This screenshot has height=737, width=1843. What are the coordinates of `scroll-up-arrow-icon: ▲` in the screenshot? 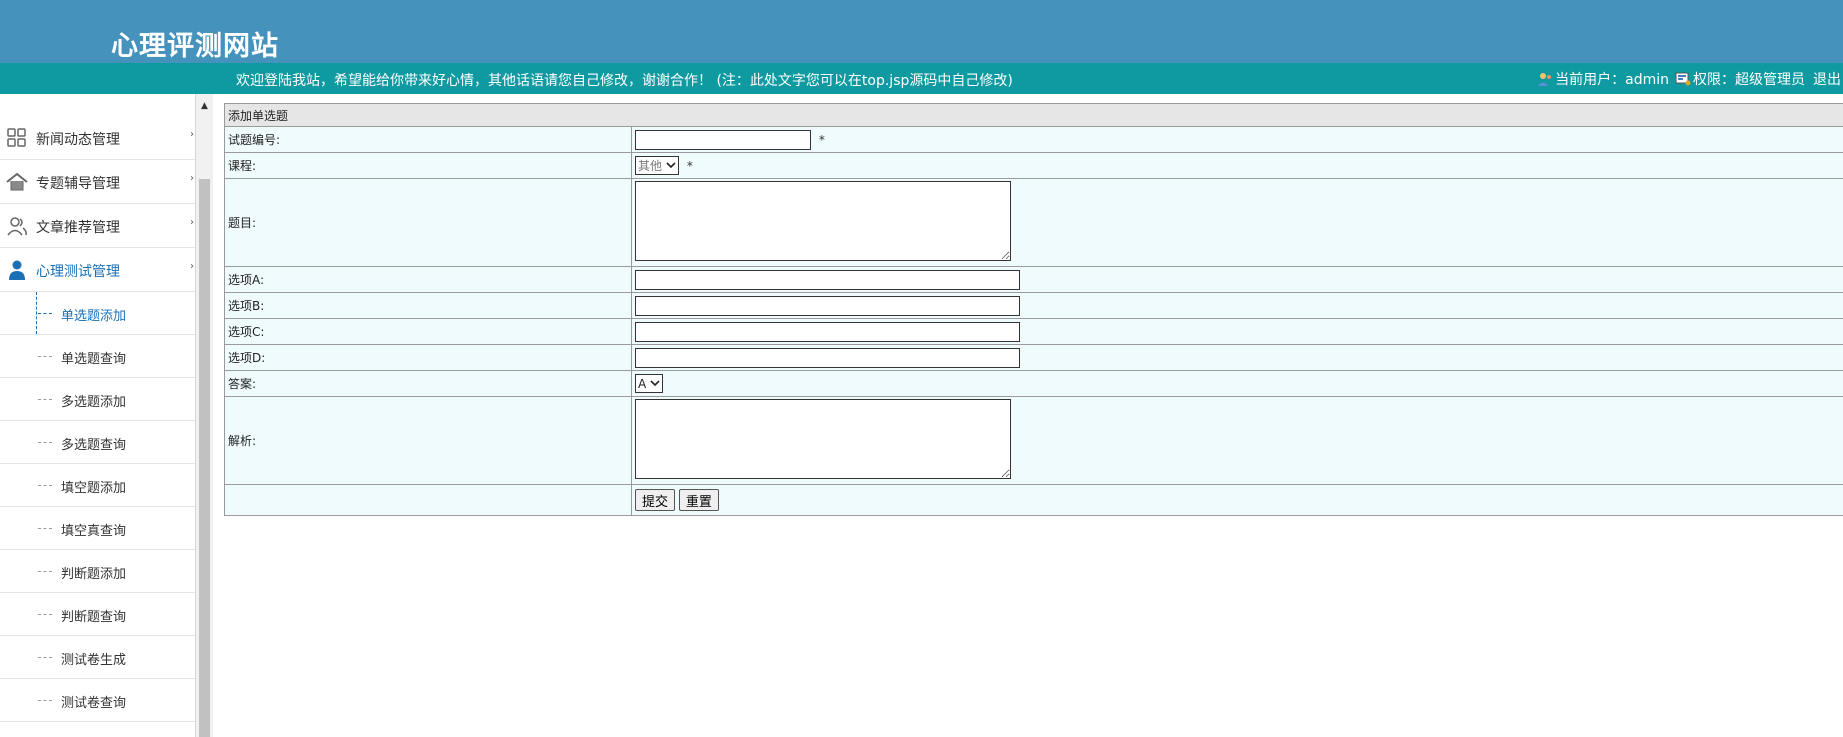 It's located at (204, 106).